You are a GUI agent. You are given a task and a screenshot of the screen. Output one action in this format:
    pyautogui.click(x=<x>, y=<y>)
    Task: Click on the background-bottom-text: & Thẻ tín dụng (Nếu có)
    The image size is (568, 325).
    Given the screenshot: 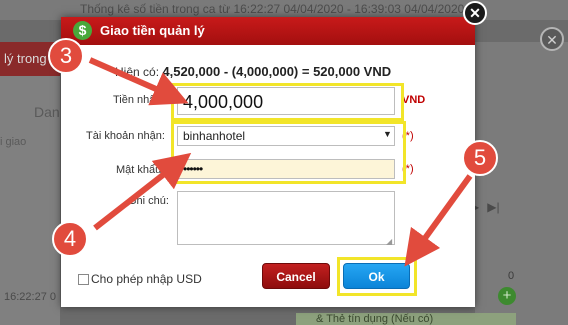 What is the action you would take?
    pyautogui.click(x=406, y=319)
    